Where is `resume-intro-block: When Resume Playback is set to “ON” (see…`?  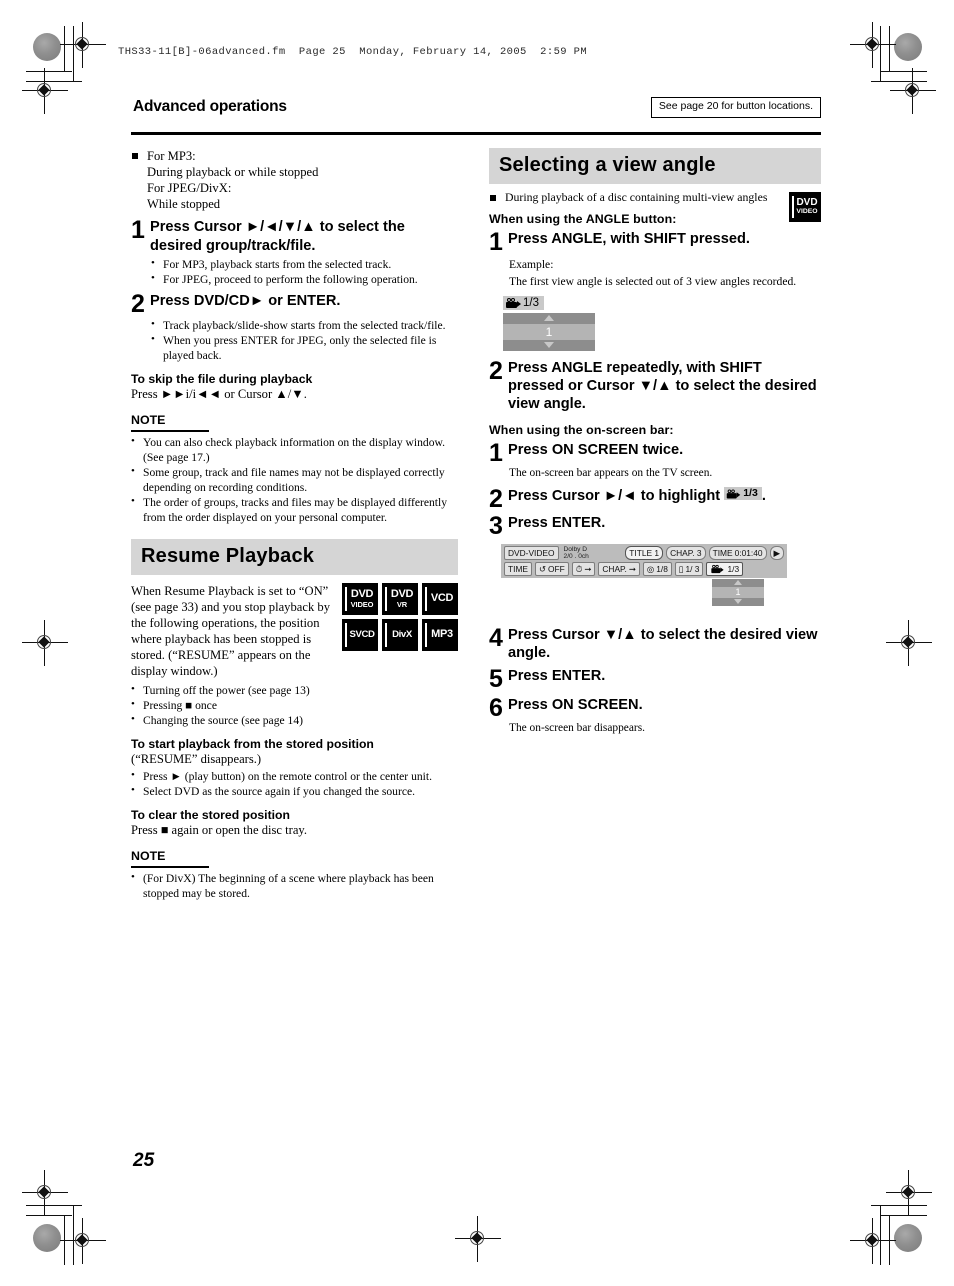
resume-intro-block: When Resume Playback is set to “ON” (see… is located at coordinates (294, 631).